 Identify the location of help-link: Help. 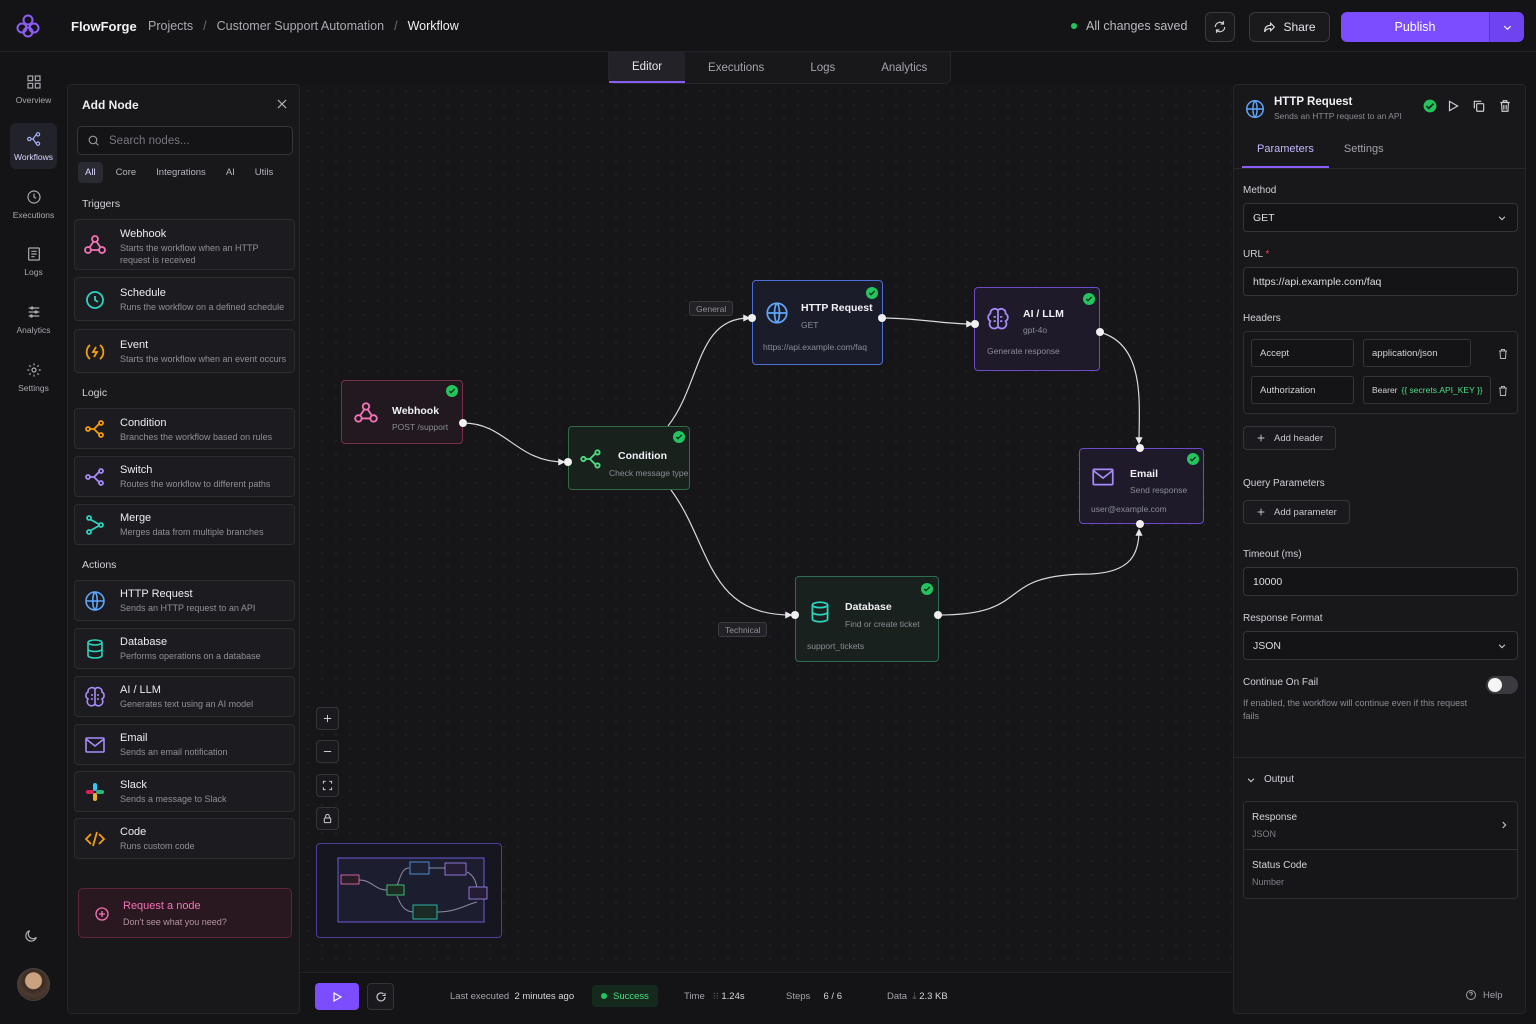
(1484, 995).